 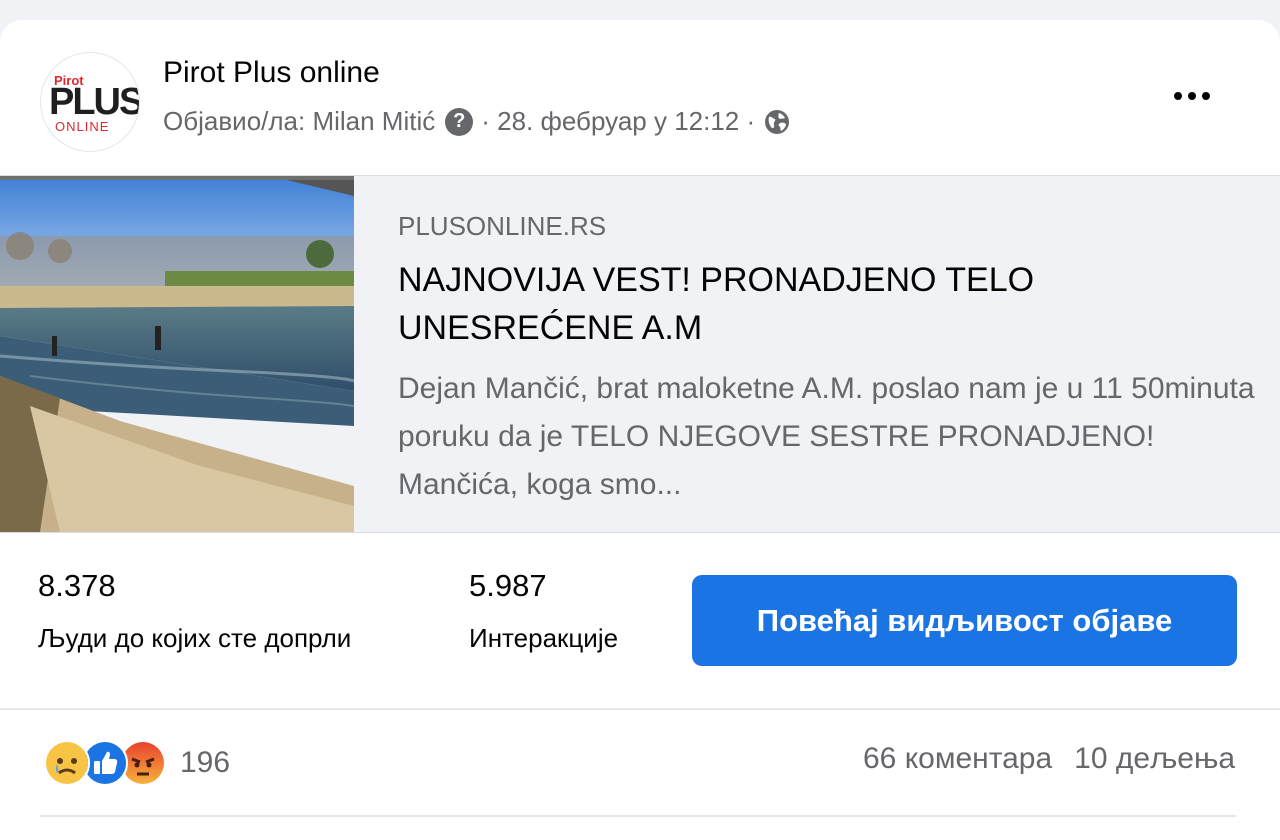 What do you see at coordinates (502, 226) in the screenshot?
I see `link-domain: PLUSONLINE.RS` at bounding box center [502, 226].